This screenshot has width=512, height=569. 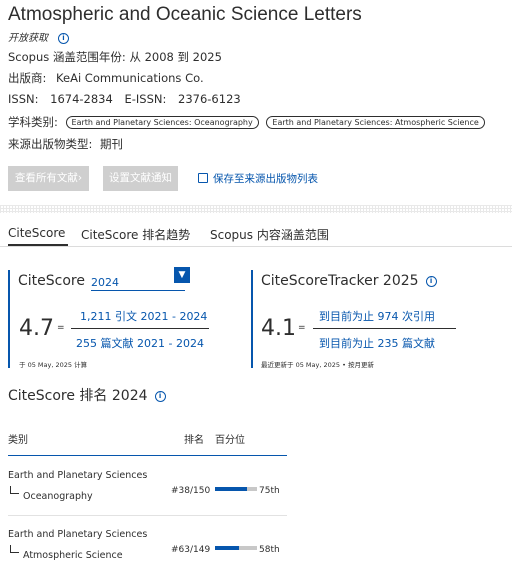 I want to click on source-title: Atmospheric and Oceanic Science Letters, so click(x=185, y=14).